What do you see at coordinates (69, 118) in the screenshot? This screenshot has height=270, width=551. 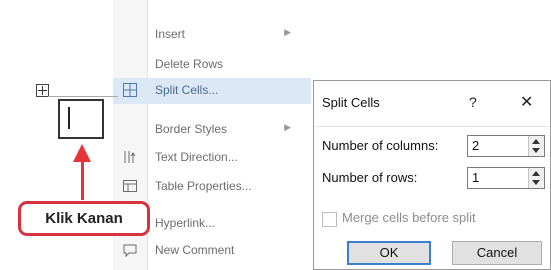 I see `text-cursor` at bounding box center [69, 118].